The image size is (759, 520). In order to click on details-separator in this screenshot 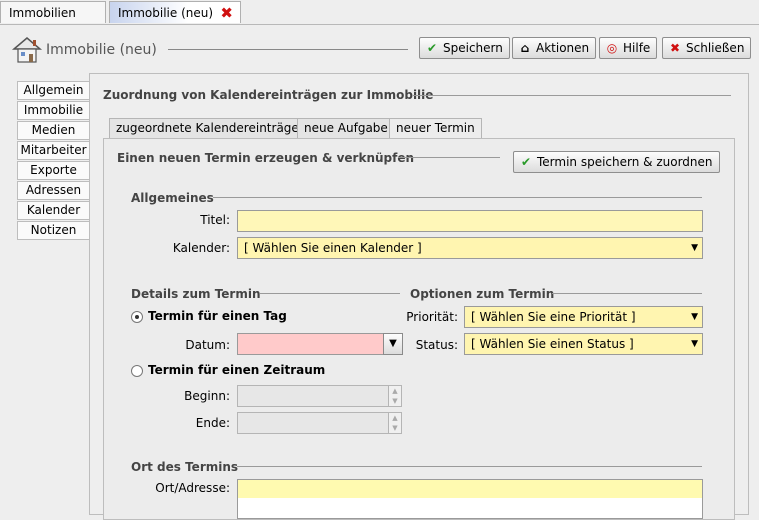, I will do `click(330, 293)`.